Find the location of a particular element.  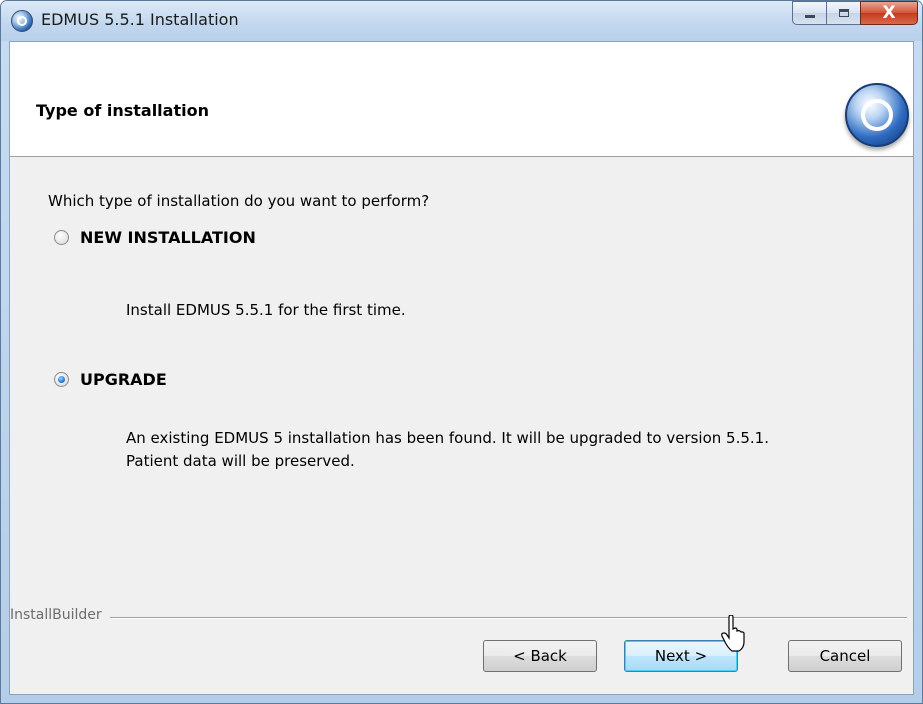

minimize-icon is located at coordinates (809, 16).